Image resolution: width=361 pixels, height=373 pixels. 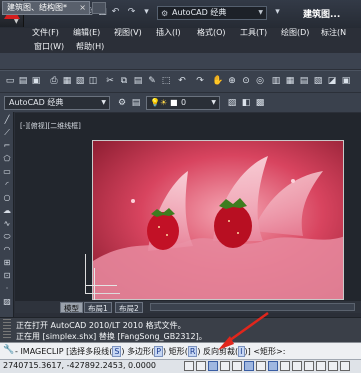 I want to click on workspace-combo-value: AutoCAD 经典, so click(x=36, y=102).